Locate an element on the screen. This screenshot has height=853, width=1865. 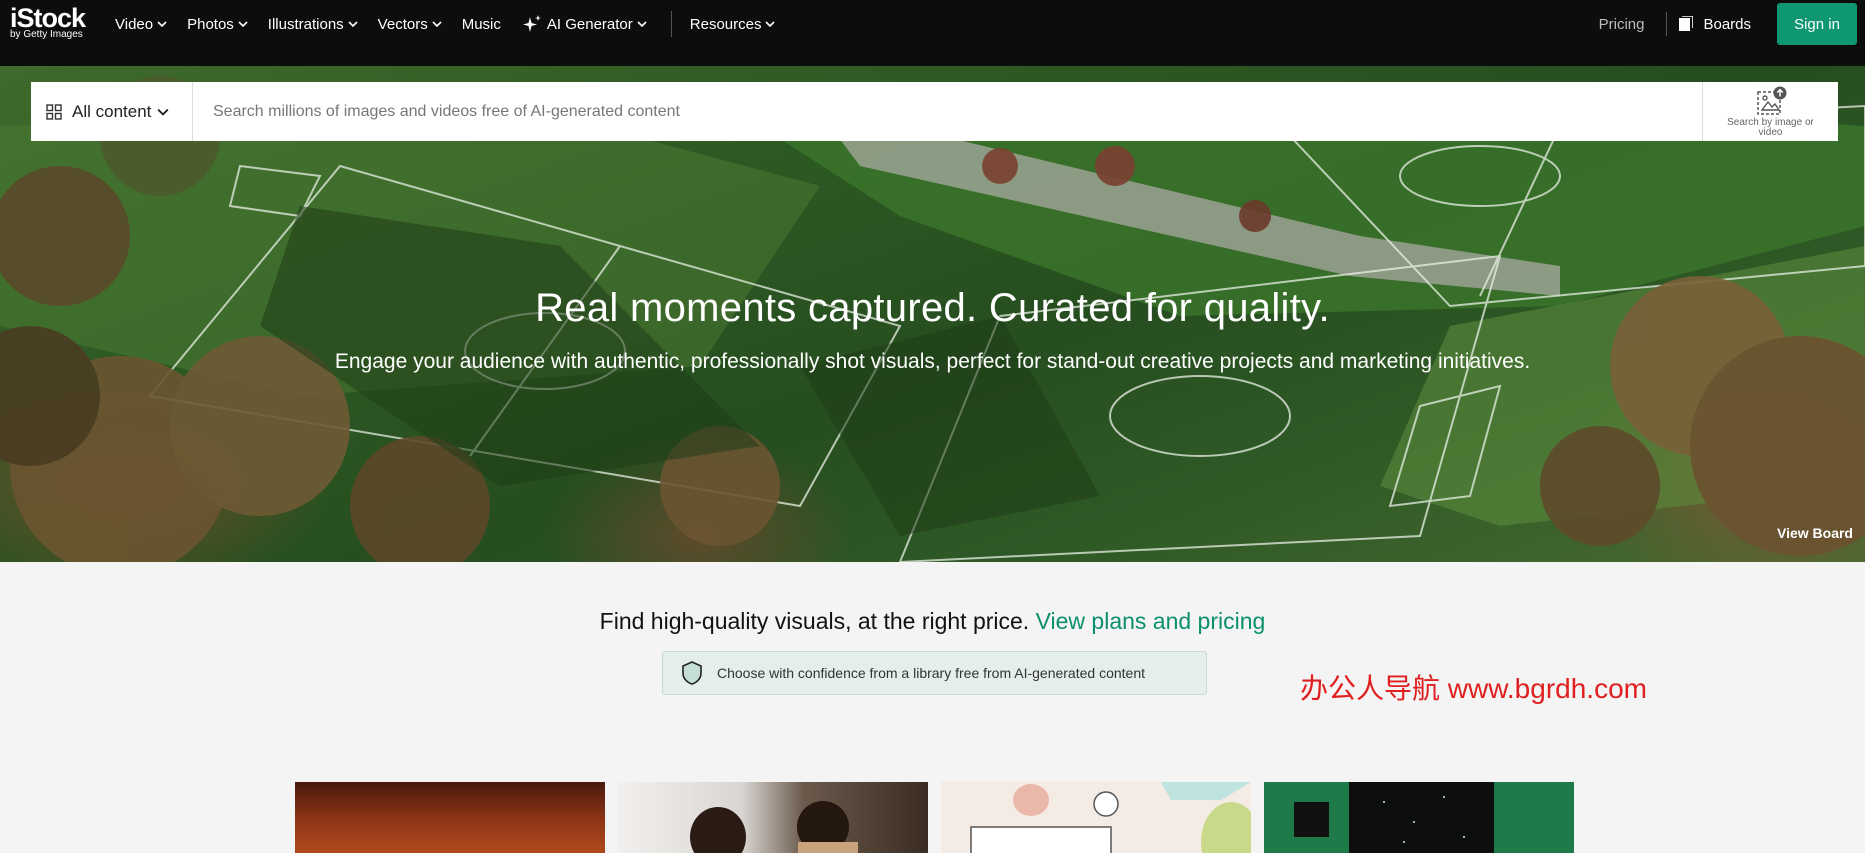
nav-item-label: Music is located at coordinates (481, 24).